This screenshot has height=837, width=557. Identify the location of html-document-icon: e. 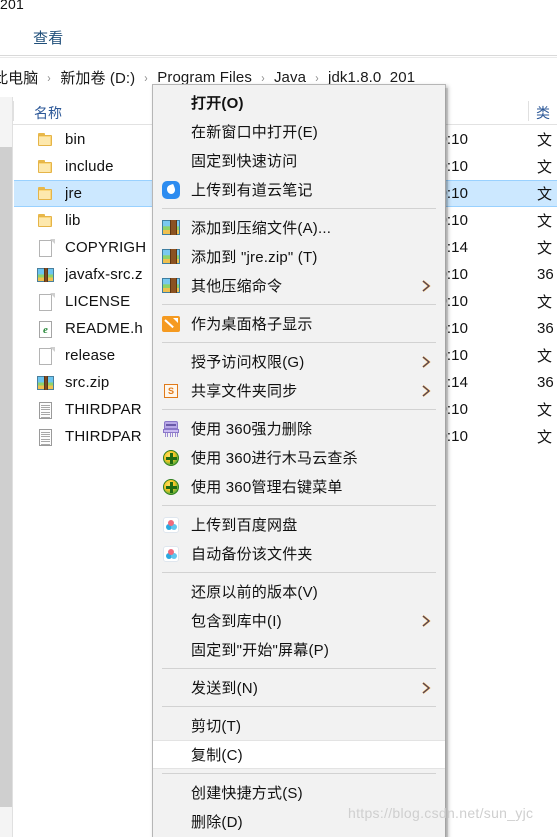
(46, 329).